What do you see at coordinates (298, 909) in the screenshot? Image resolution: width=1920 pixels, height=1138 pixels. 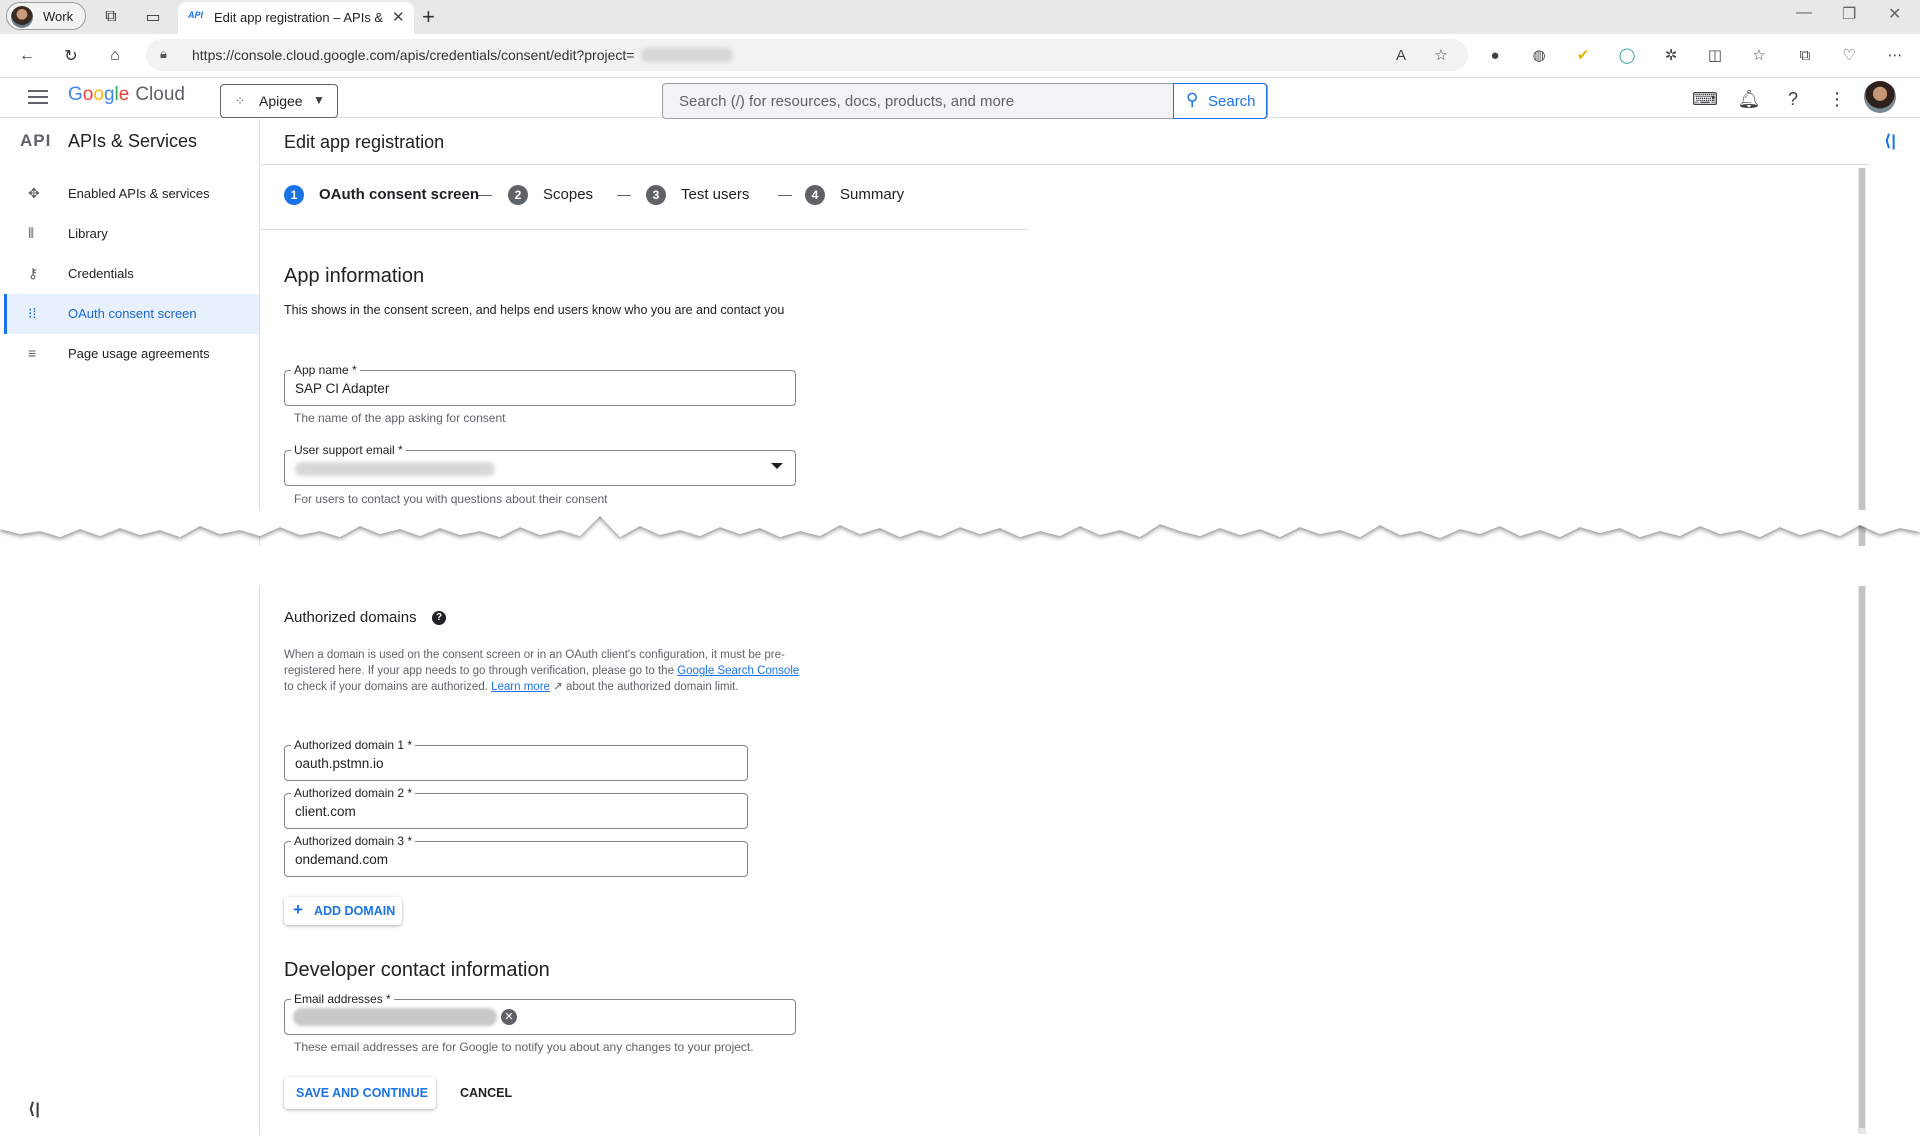 I see `plus-icon: +` at bounding box center [298, 909].